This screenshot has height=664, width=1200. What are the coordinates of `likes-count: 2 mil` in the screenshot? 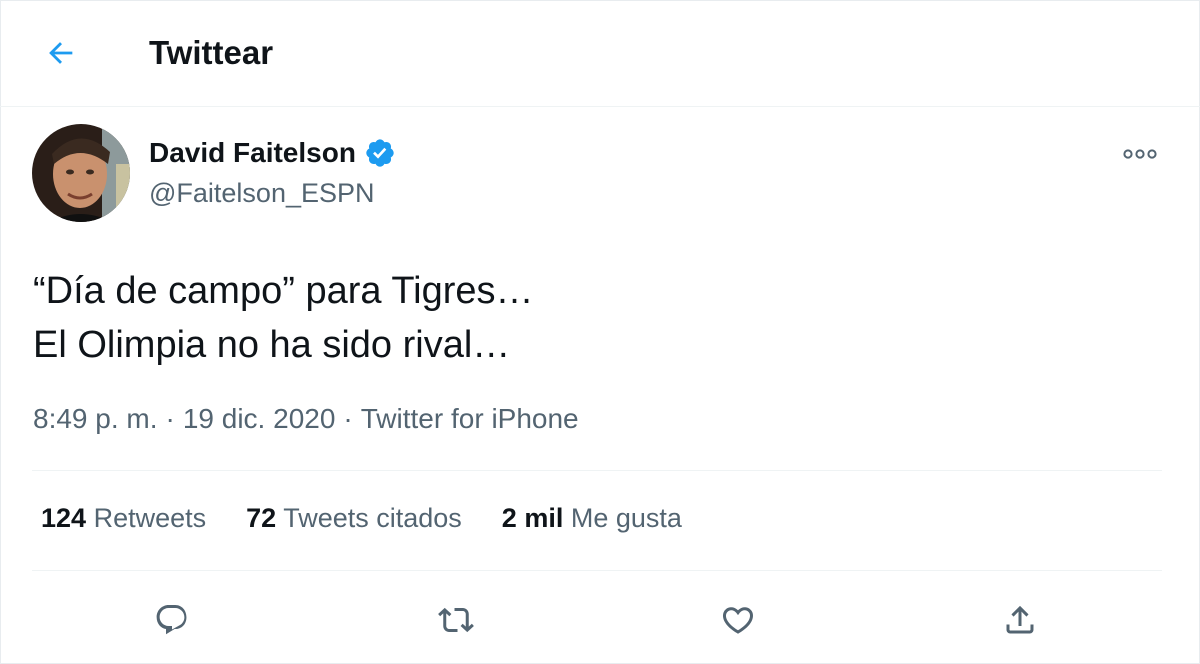 It's located at (532, 518).